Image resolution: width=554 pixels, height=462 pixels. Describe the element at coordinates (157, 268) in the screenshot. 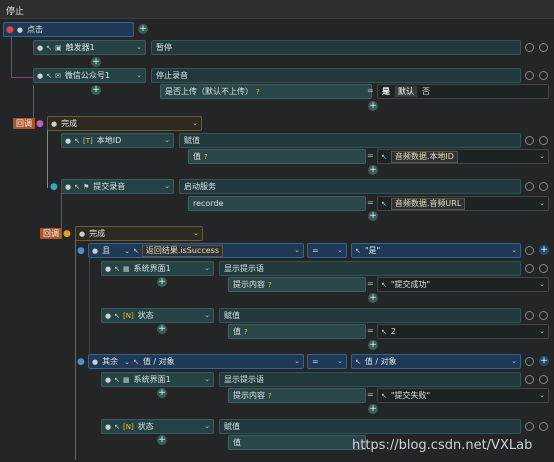

I see `system-ui1-node: ● ↖ ▦ 系统界面1 ⌄` at that location.